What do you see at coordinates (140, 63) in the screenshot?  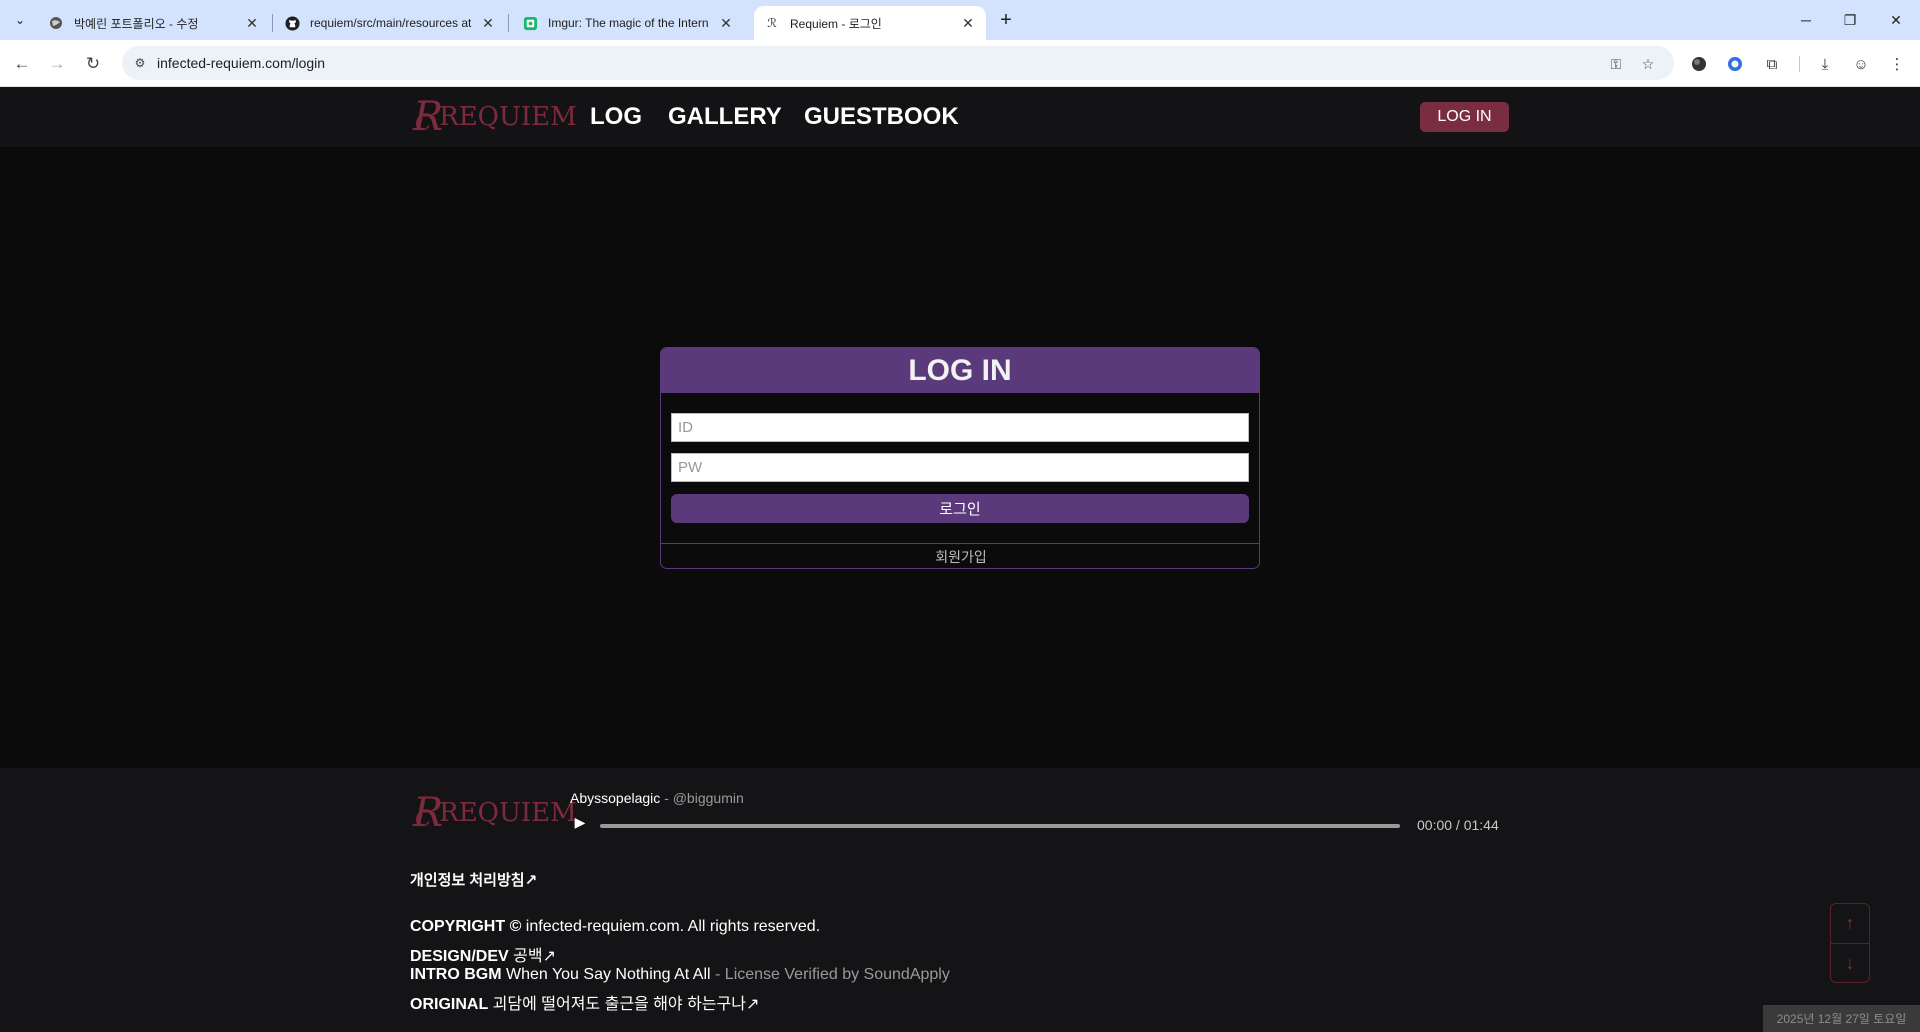 I see `site-info-icon: ⚙` at bounding box center [140, 63].